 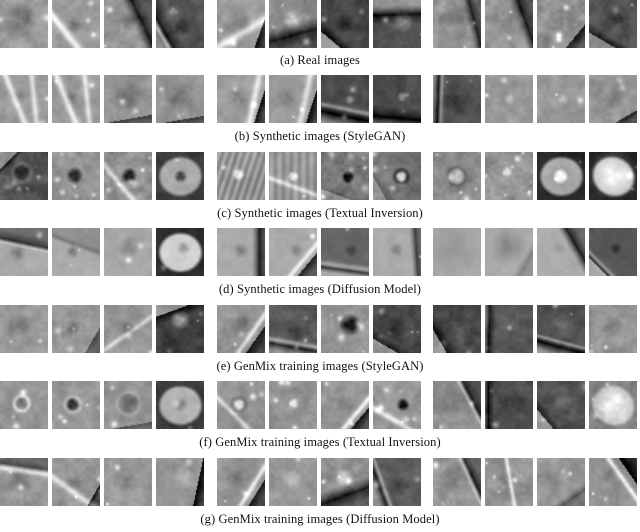 I want to click on figure-row-e, so click(x=320, y=329).